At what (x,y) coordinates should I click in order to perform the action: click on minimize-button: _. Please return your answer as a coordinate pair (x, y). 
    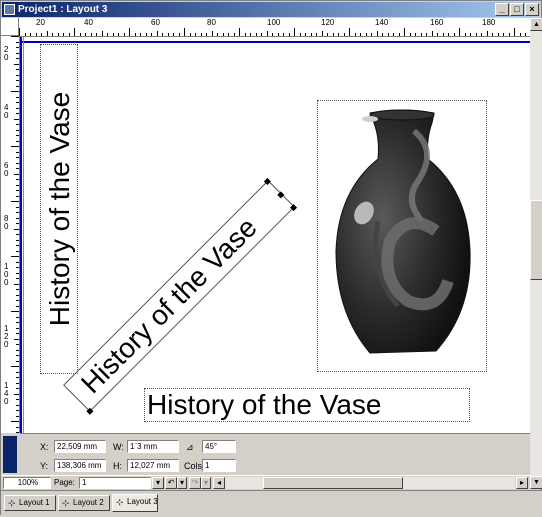
    Looking at the image, I should click on (502, 9).